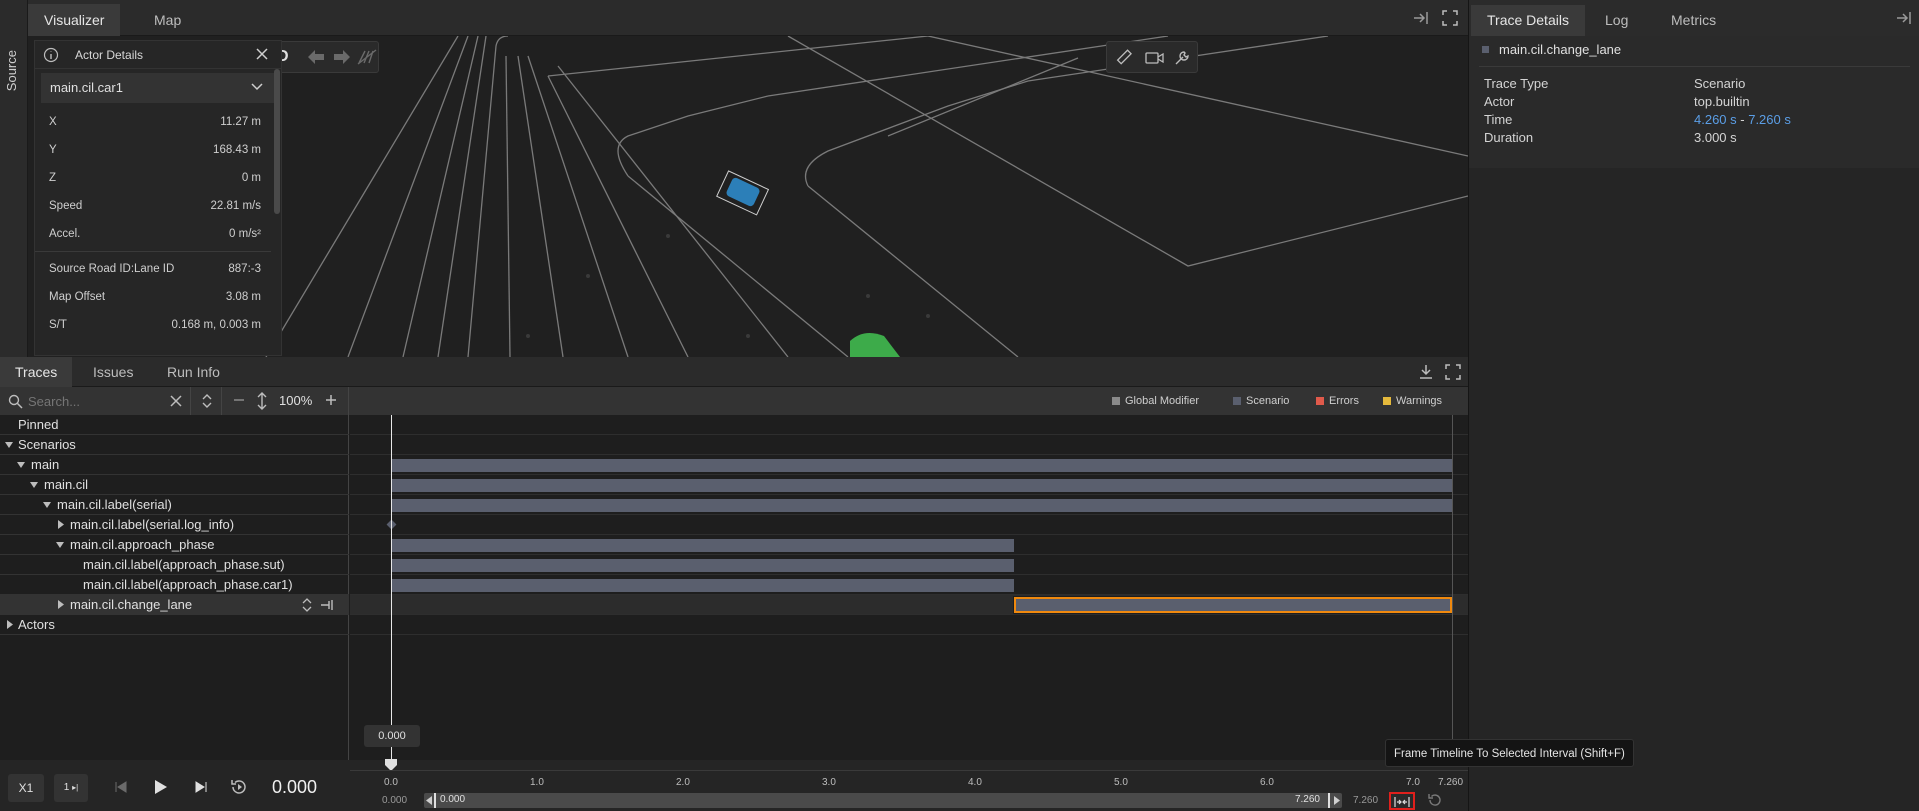  I want to click on tab-traces: Traces, so click(36, 372).